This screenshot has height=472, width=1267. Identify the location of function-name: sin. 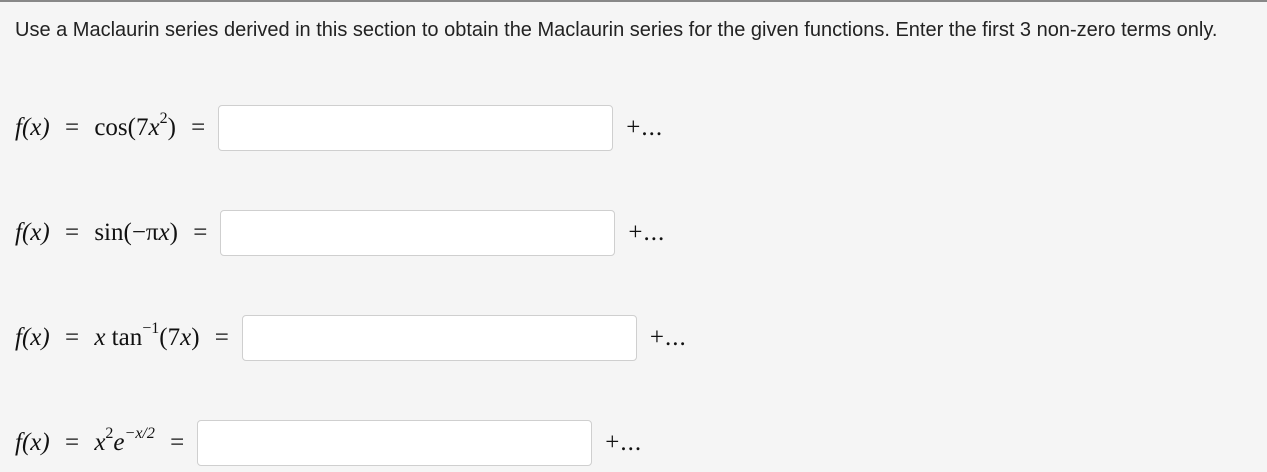
(109, 232).